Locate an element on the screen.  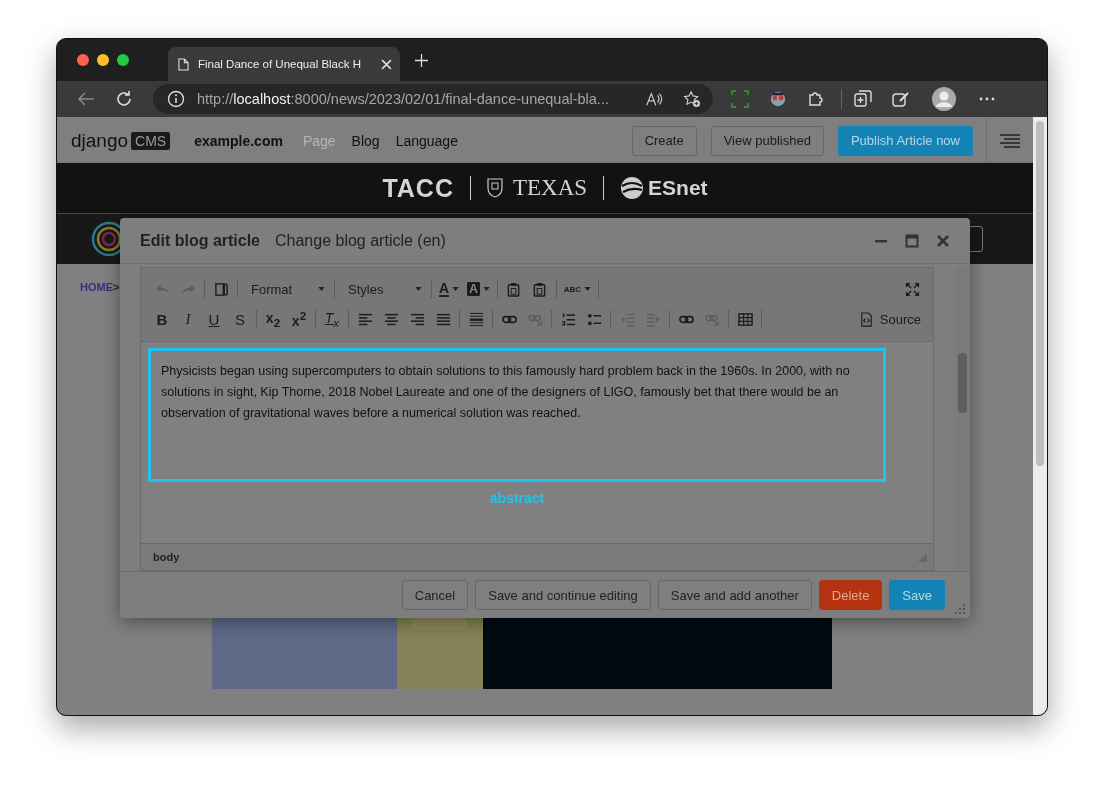
align-center-icon is located at coordinates (391, 319).